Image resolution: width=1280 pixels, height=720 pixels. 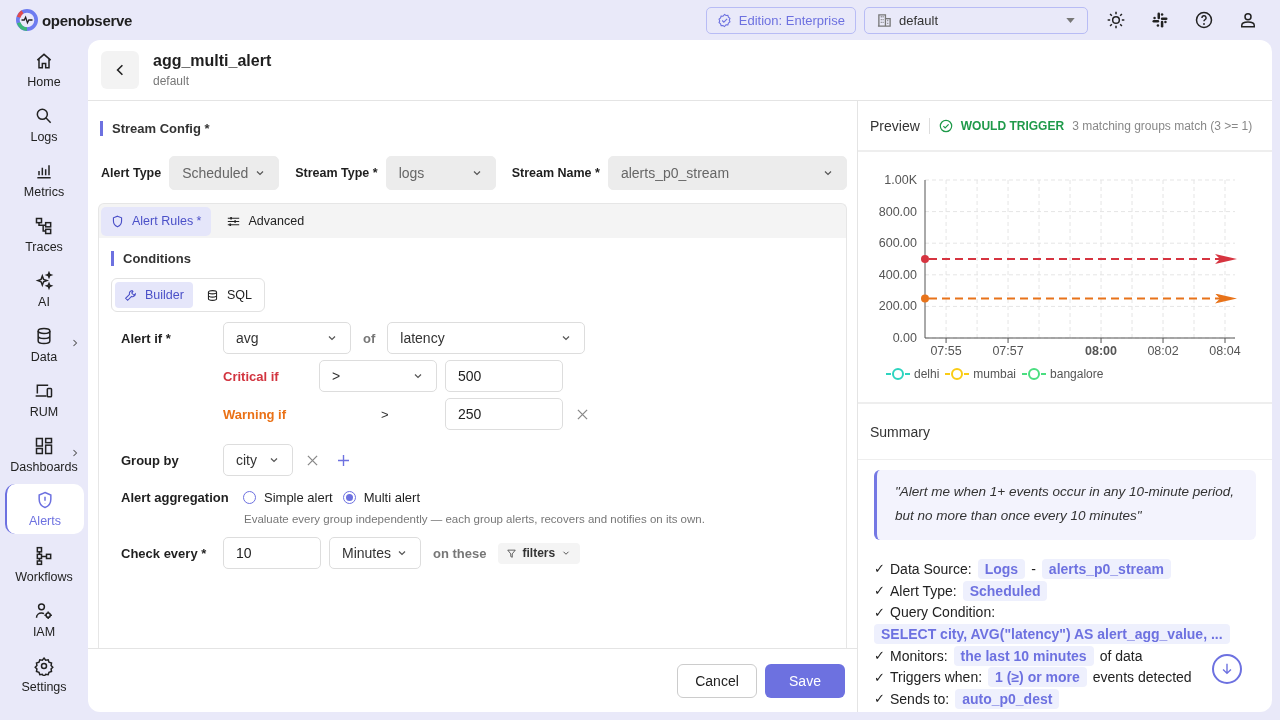 I want to click on help-icon, so click(x=1204, y=20).